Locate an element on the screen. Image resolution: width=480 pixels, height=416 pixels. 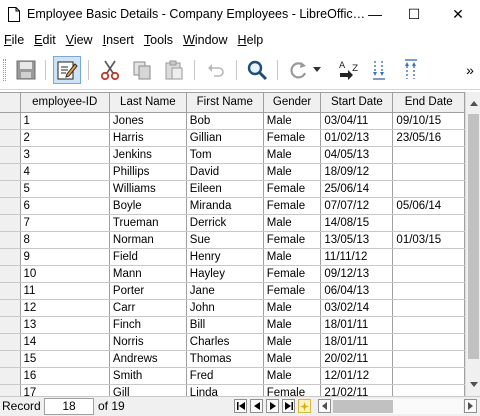
table-row: 5 Williams Eileen Female 25/06/14 is located at coordinates (232, 189).